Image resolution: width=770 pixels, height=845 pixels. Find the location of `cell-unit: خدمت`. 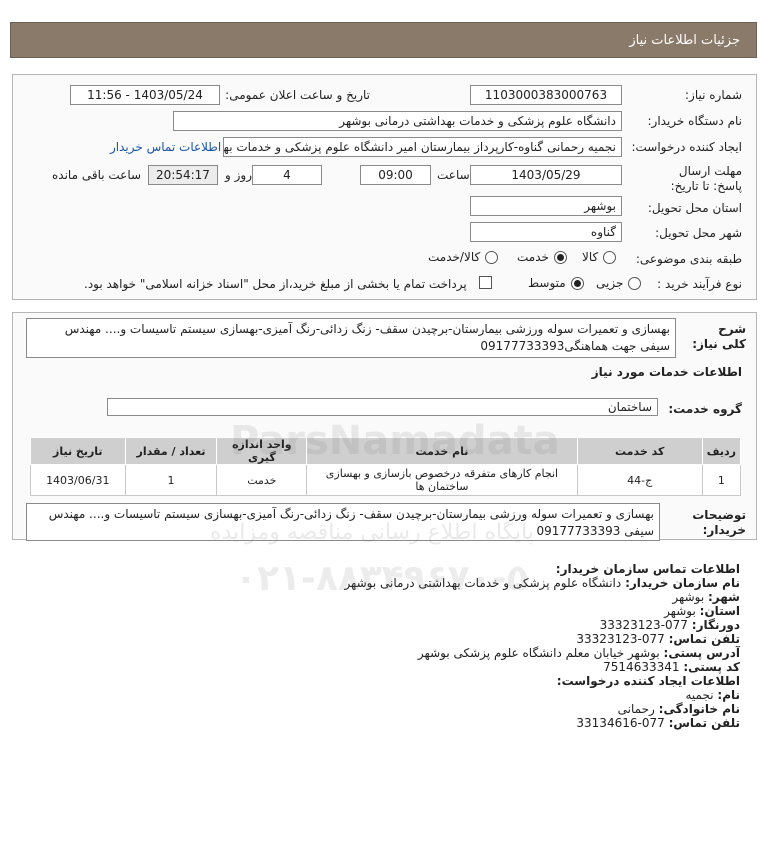

cell-unit: خدمت is located at coordinates (262, 480).